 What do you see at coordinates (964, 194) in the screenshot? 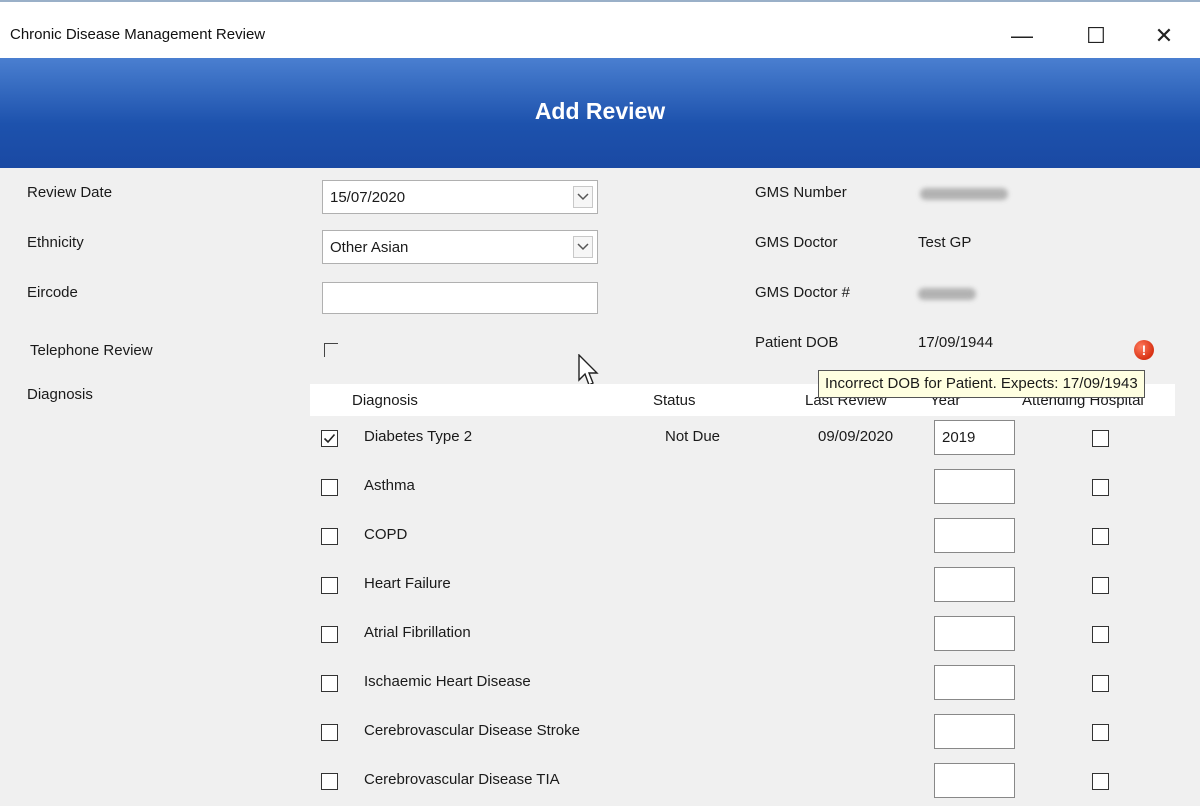
I see `gms-number-redacted` at bounding box center [964, 194].